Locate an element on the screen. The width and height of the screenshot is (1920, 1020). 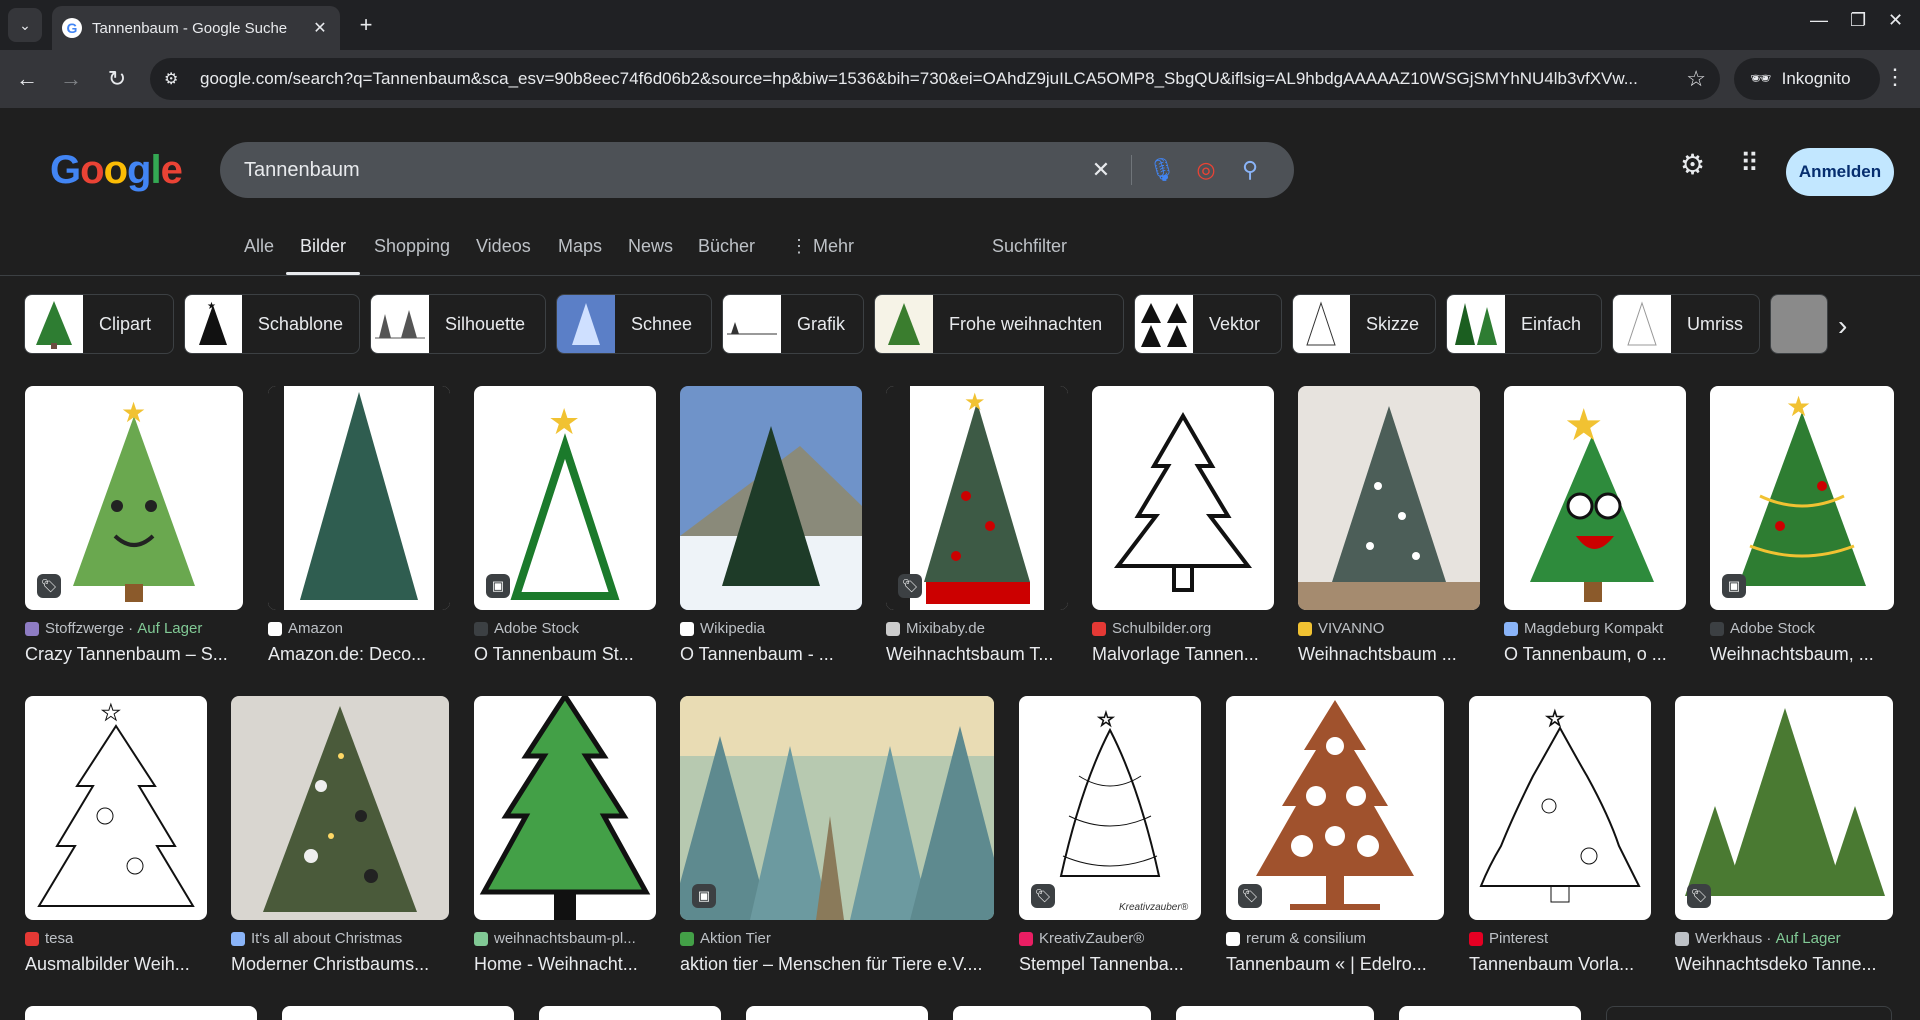
chip-frohe-weihnachten: Frohe weihnachten is located at coordinates (999, 324).